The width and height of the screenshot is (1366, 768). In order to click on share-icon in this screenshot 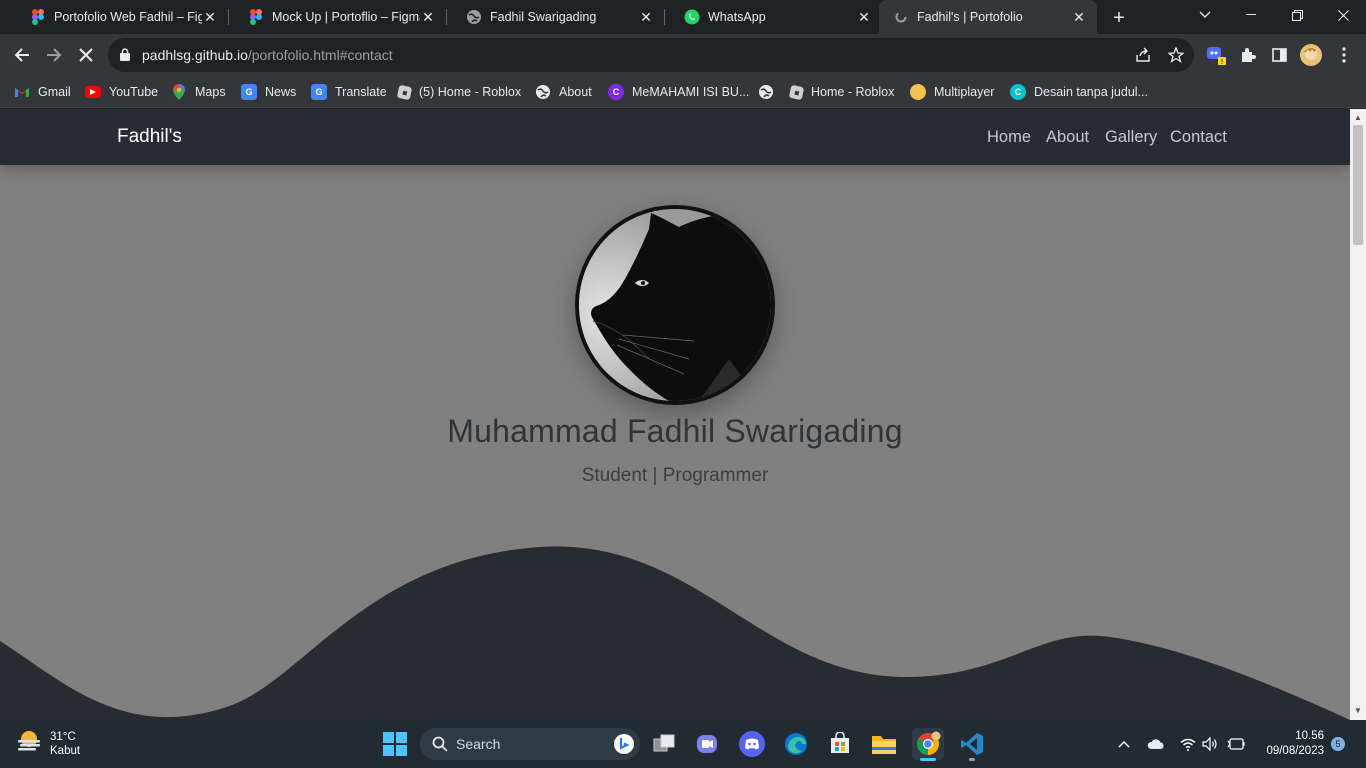, I will do `click(1143, 55)`.